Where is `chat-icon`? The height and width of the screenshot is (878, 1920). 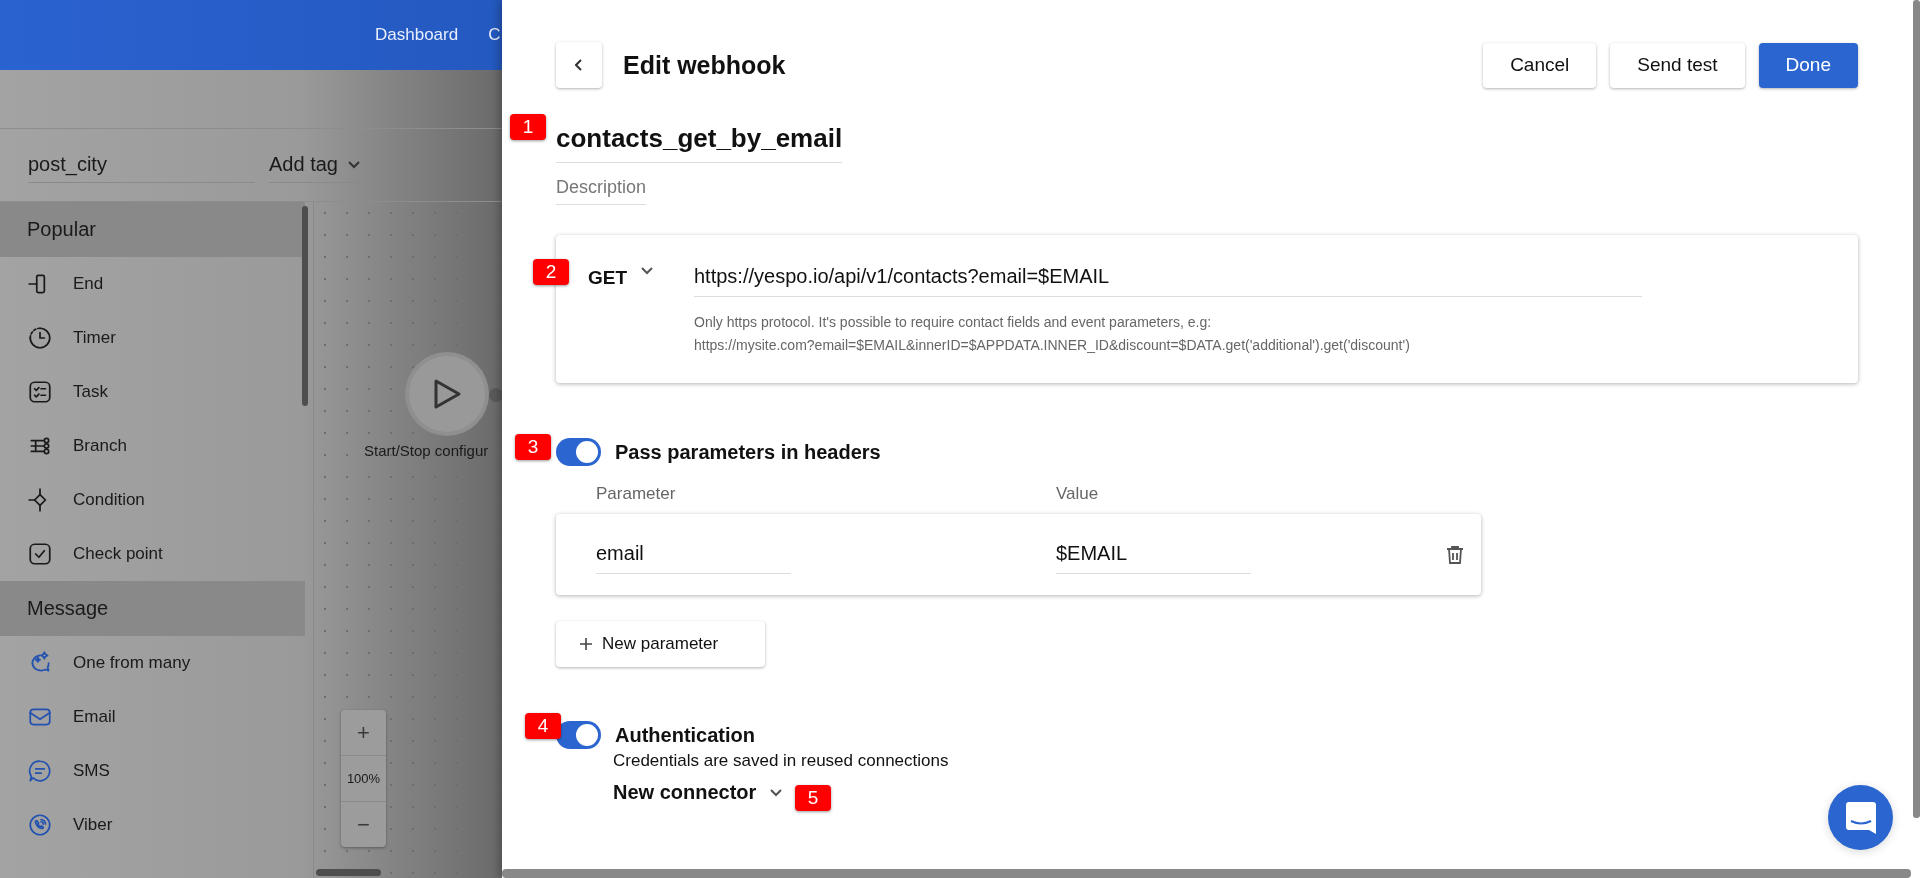 chat-icon is located at coordinates (40, 771).